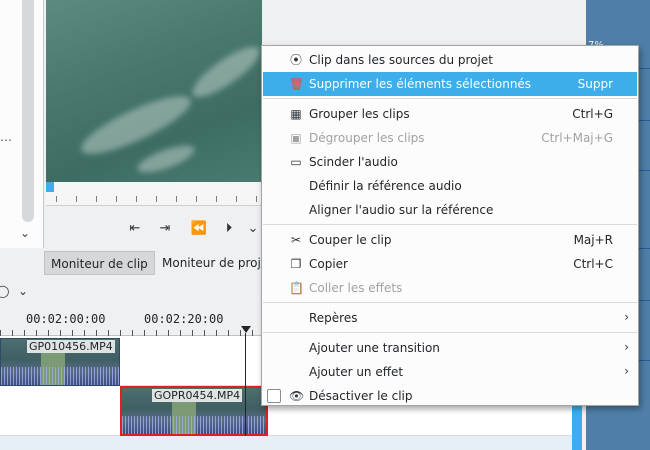 Image resolution: width=650 pixels, height=450 pixels. Describe the element at coordinates (385, 186) in the screenshot. I see `menu-item-label: Définir la référence audio` at that location.